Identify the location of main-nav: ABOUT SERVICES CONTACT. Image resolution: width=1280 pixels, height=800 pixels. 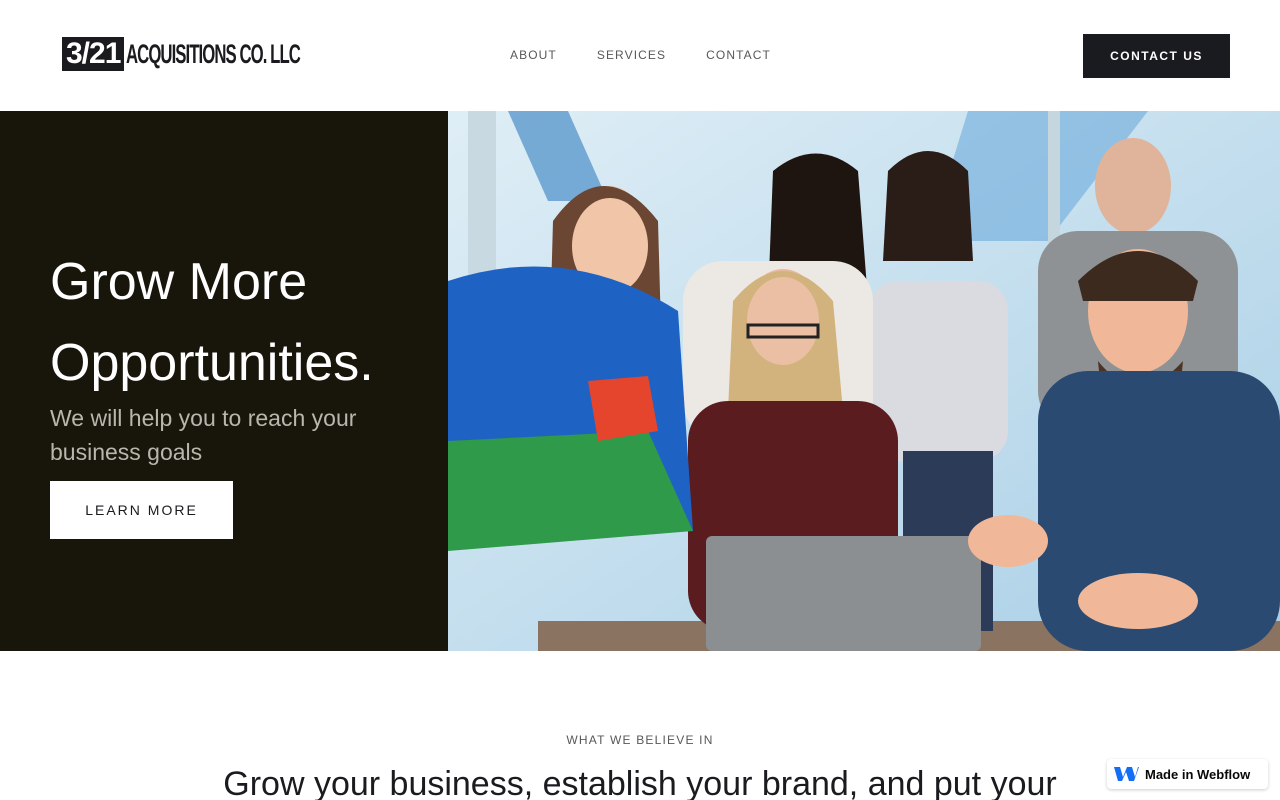
(640, 55).